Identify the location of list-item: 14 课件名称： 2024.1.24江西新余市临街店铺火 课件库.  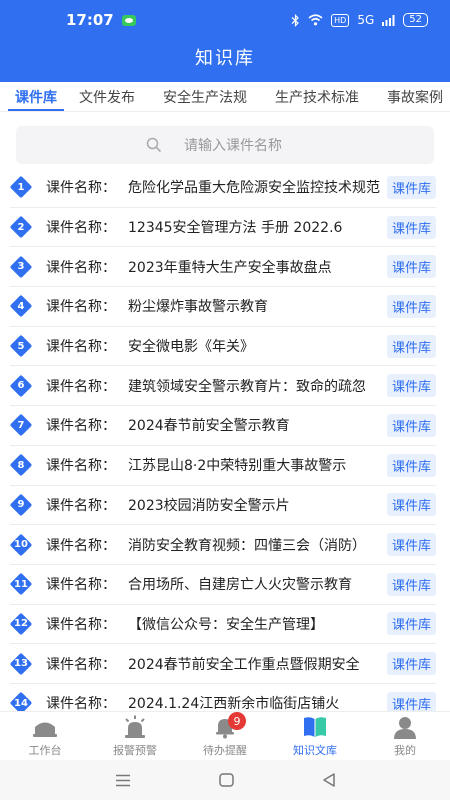
(223, 697).